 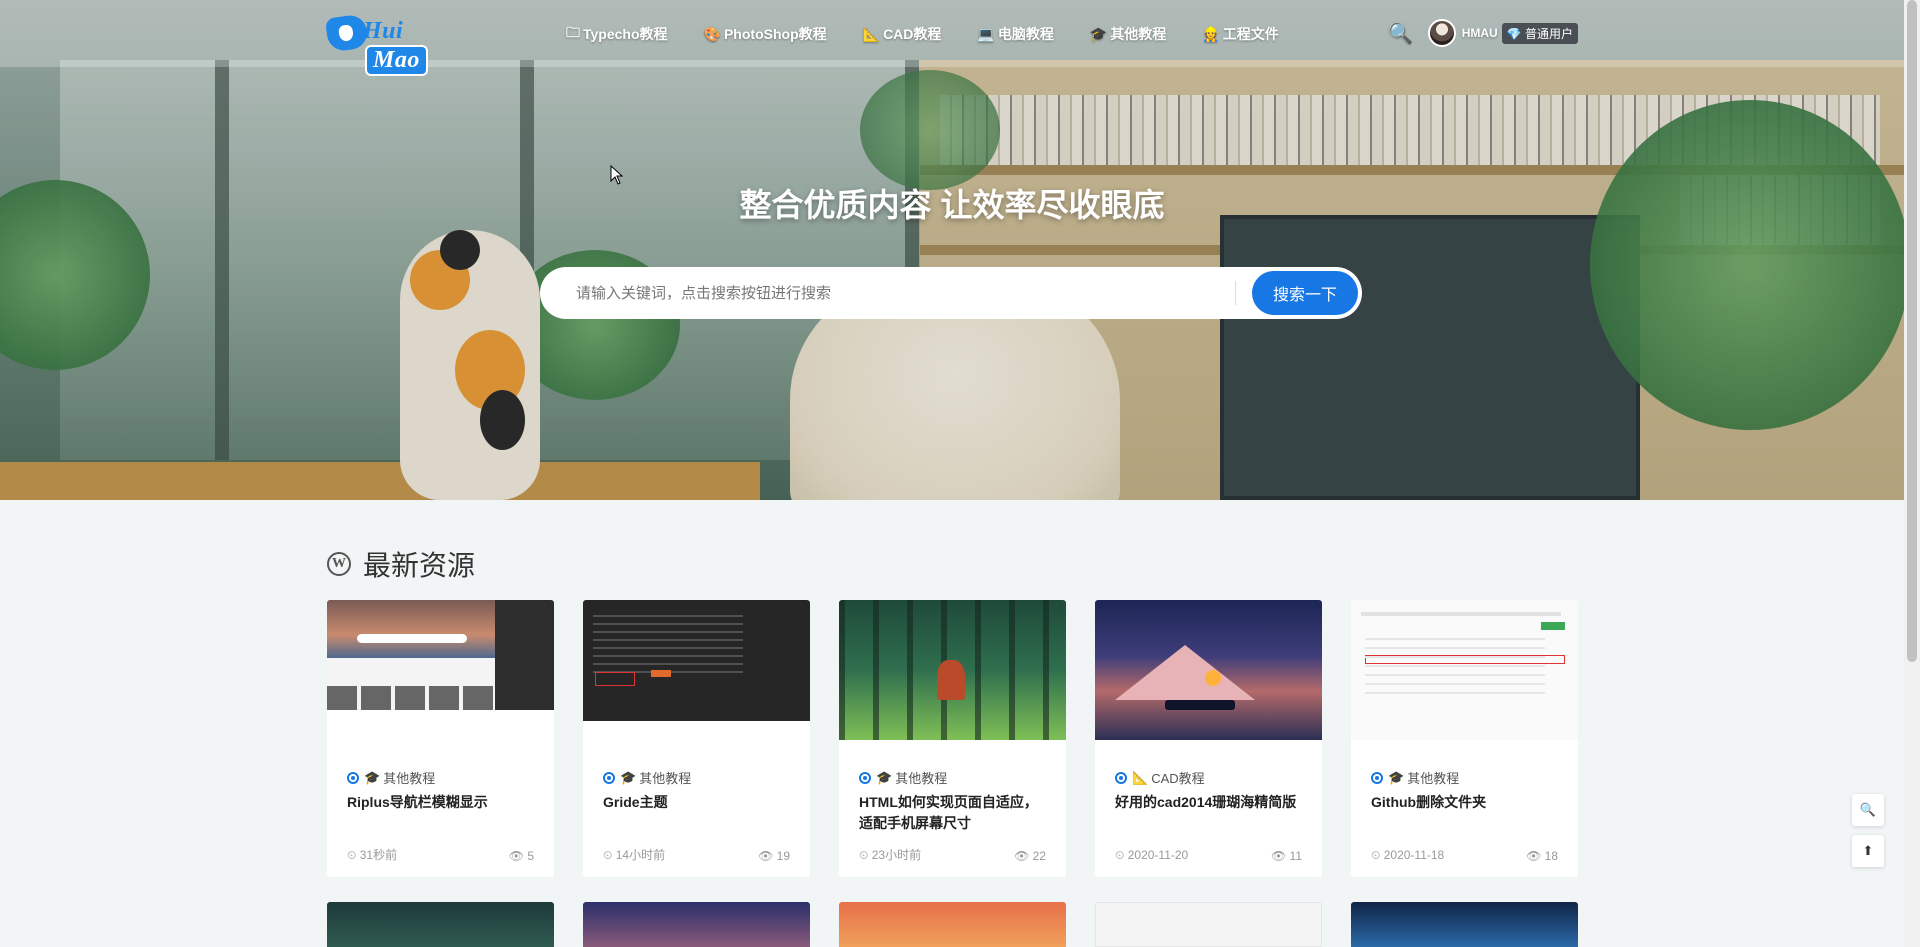 I want to click on nav-item-cad: 📐 CAD教程, so click(x=902, y=34).